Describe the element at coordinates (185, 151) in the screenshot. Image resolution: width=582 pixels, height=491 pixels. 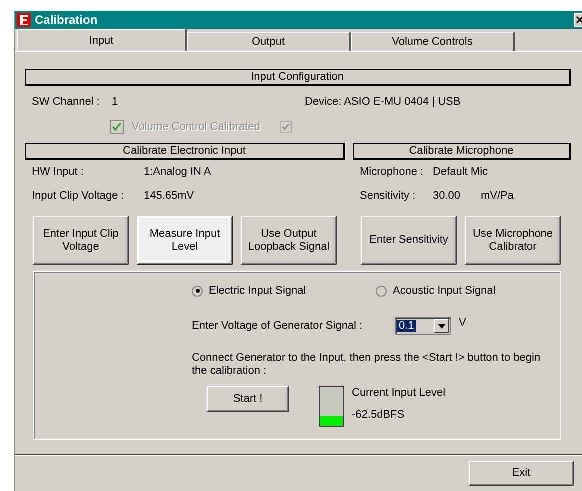
I see `section-header: Calibrate Electronic Input` at that location.